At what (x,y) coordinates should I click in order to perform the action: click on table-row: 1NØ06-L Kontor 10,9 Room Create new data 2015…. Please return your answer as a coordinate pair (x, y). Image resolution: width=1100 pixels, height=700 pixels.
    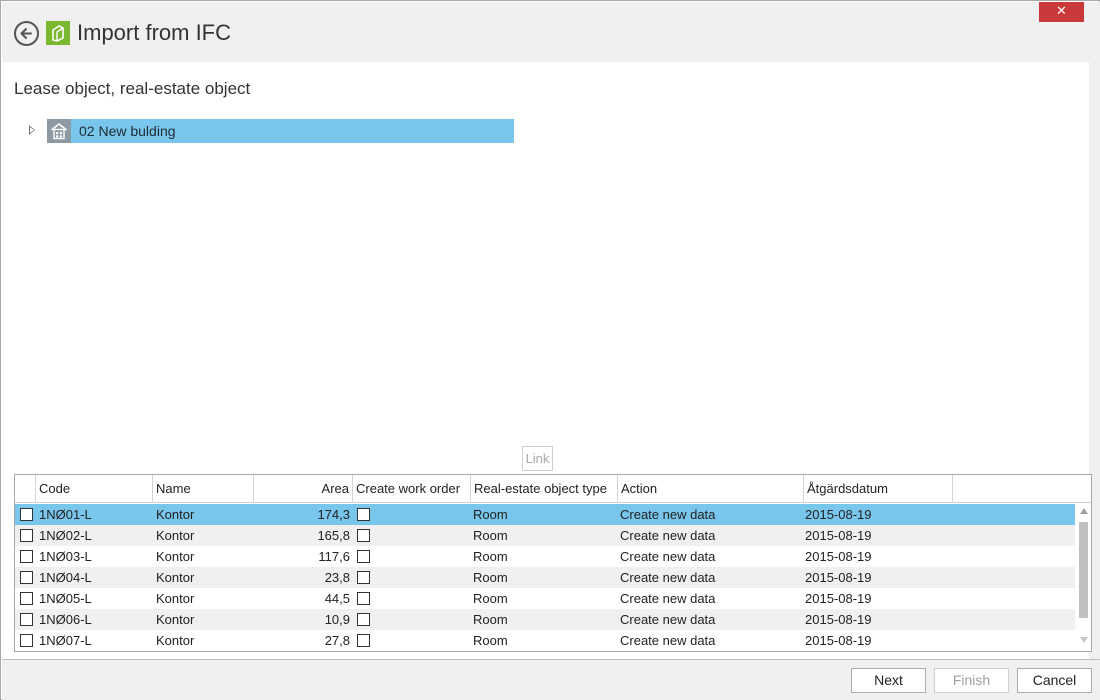
    Looking at the image, I should click on (545, 619).